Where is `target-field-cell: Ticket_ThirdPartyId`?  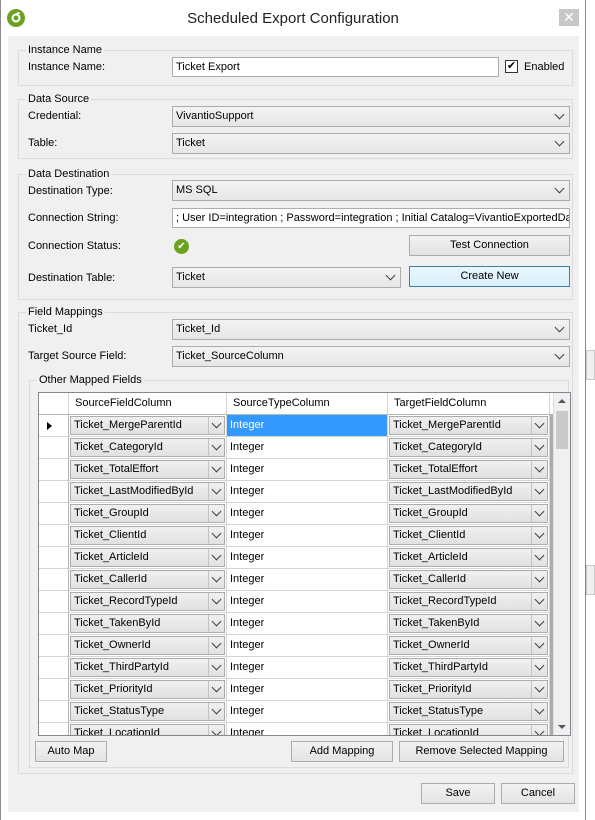
target-field-cell: Ticket_ThirdPartyId is located at coordinates (469, 668).